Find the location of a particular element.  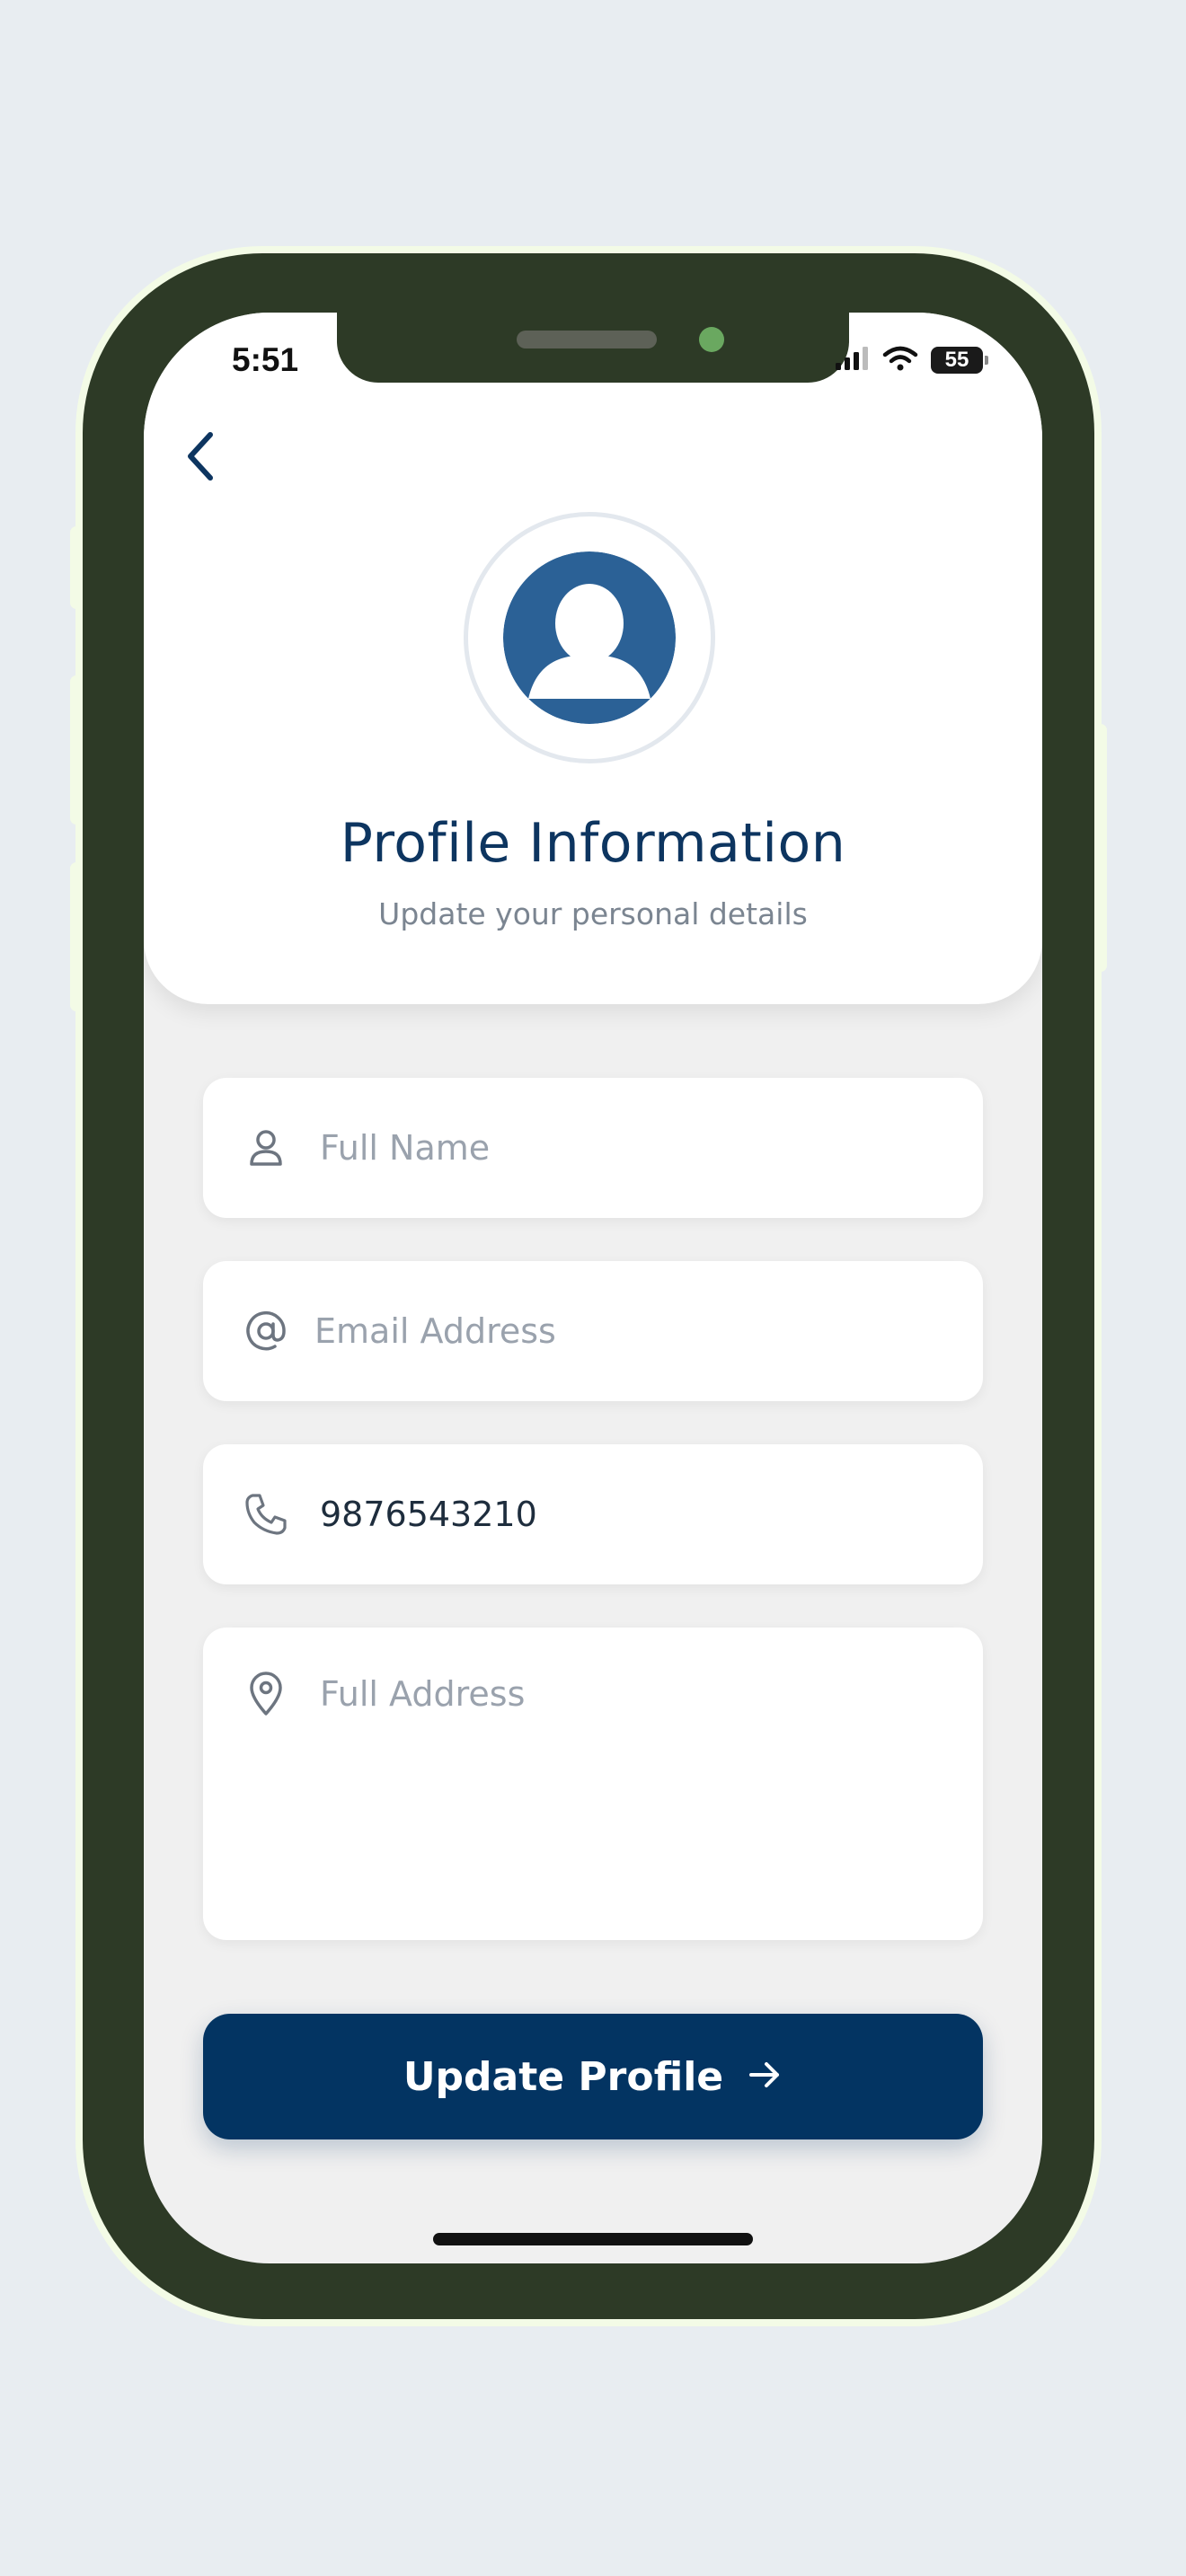

volume-down-button is located at coordinates (76, 936).